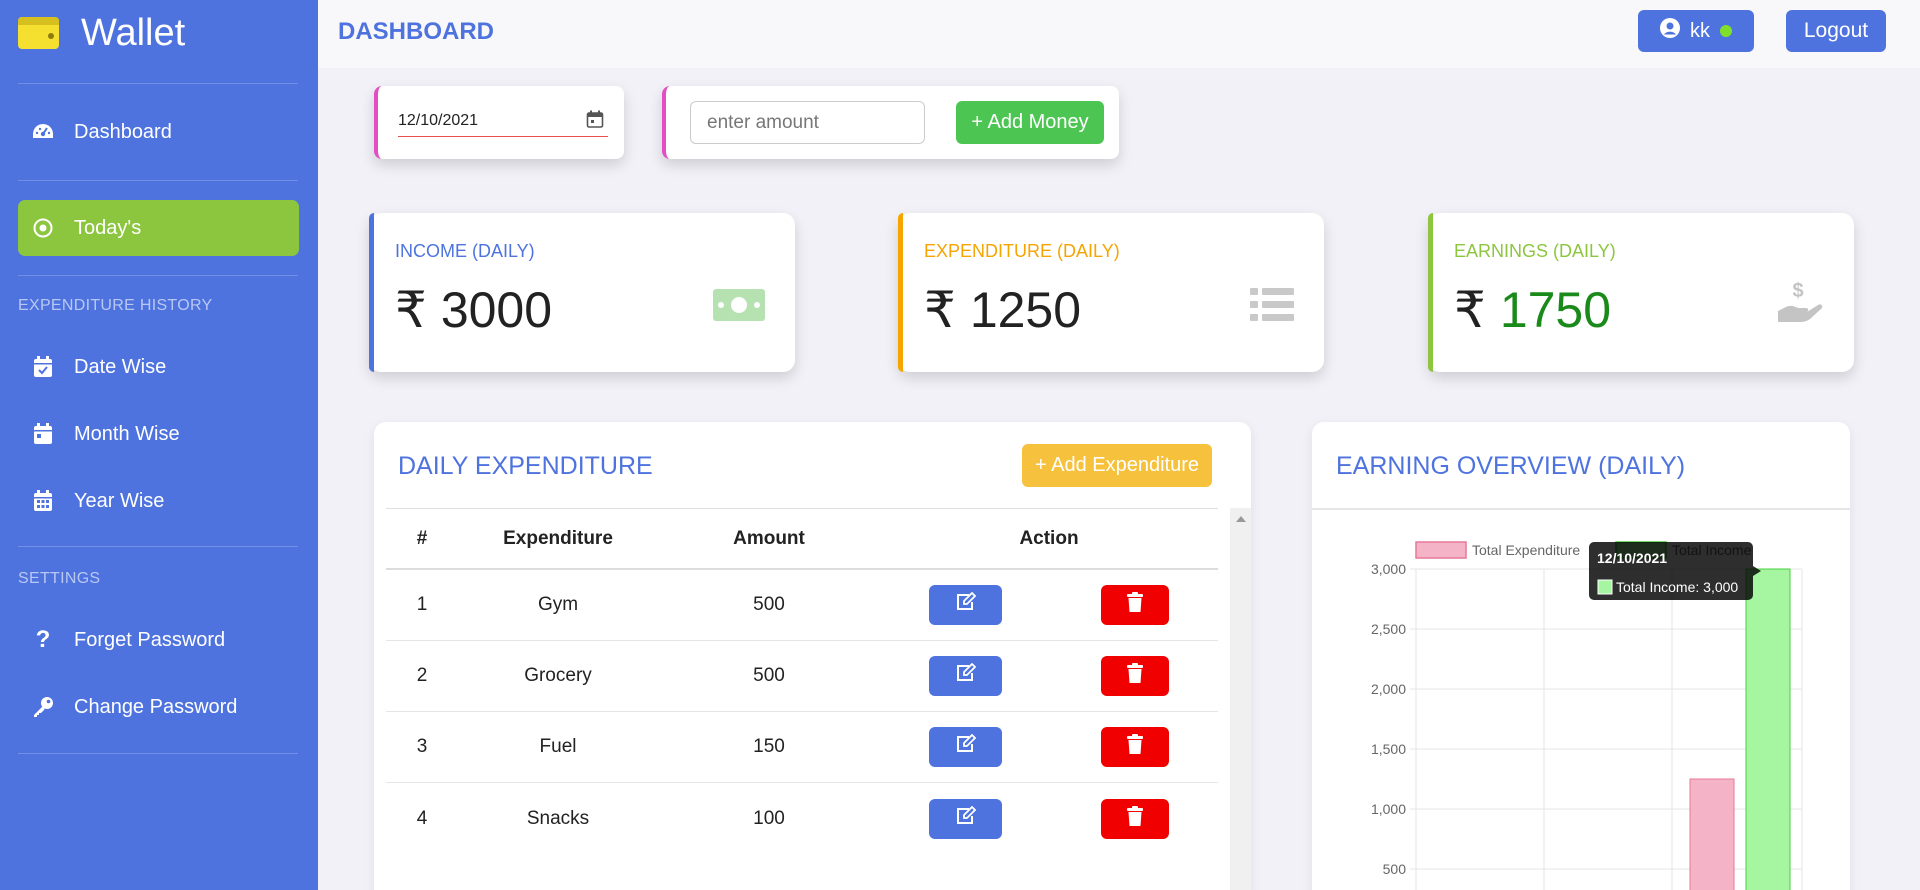  I want to click on sidebar-item-date-wise: Date Wise, so click(158, 367).